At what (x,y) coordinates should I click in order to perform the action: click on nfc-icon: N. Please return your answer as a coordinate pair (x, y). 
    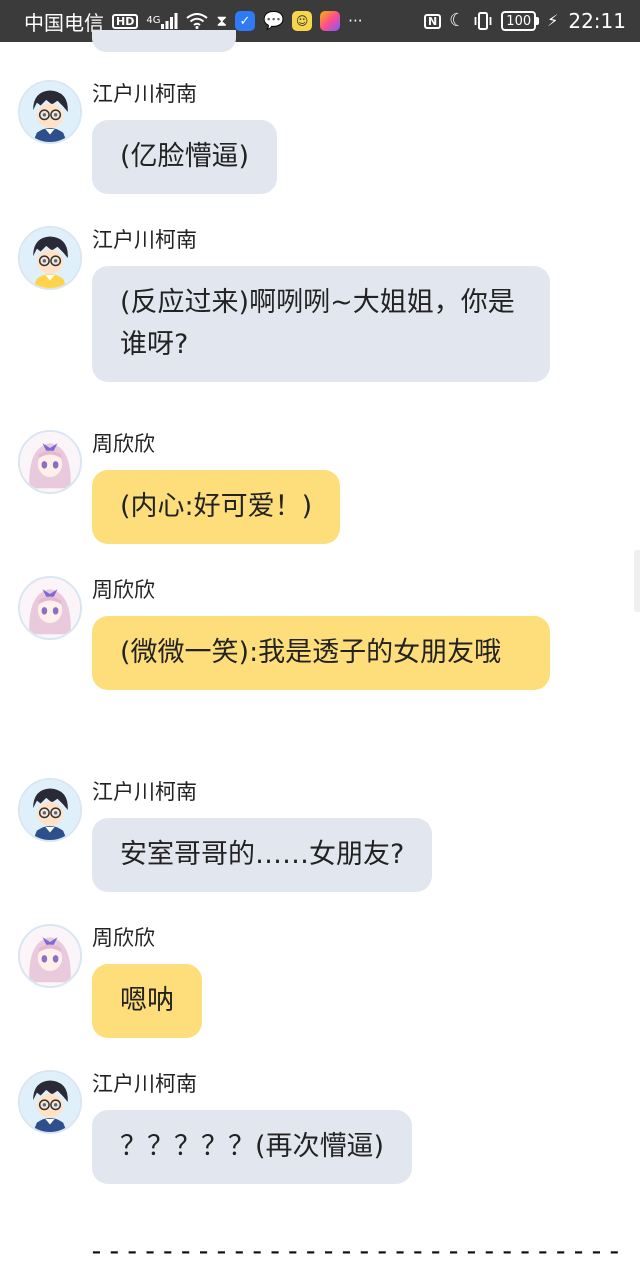
    Looking at the image, I should click on (432, 21).